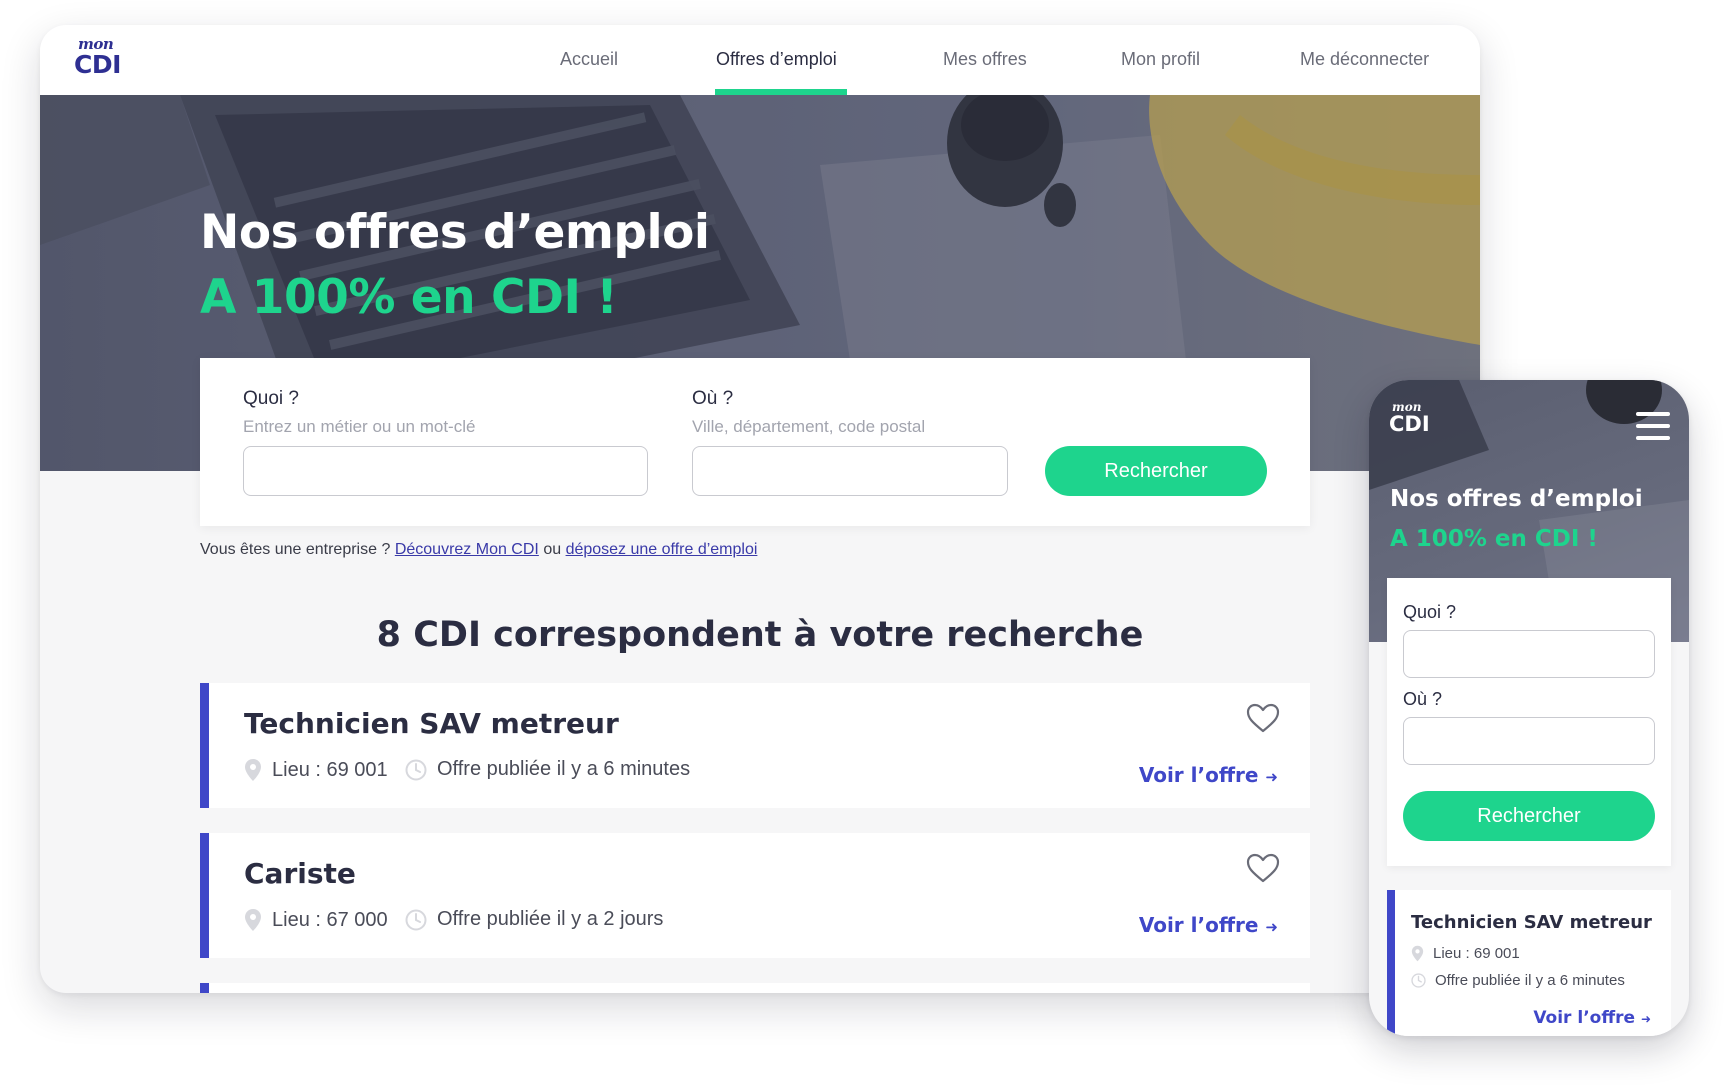  Describe the element at coordinates (1156, 471) in the screenshot. I see `search-button: Rechercher` at that location.